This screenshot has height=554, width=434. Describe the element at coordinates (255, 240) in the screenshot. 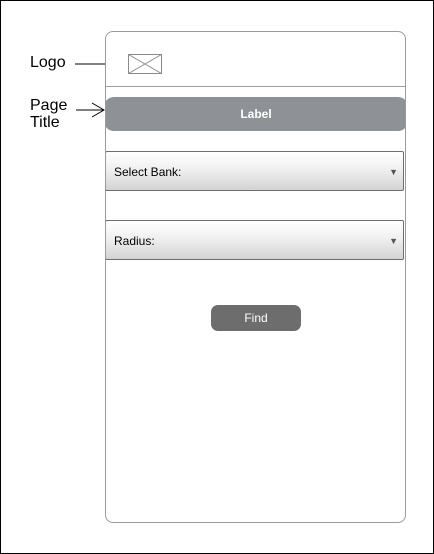

I see `radius-dropdown: Radius: ▼` at that location.